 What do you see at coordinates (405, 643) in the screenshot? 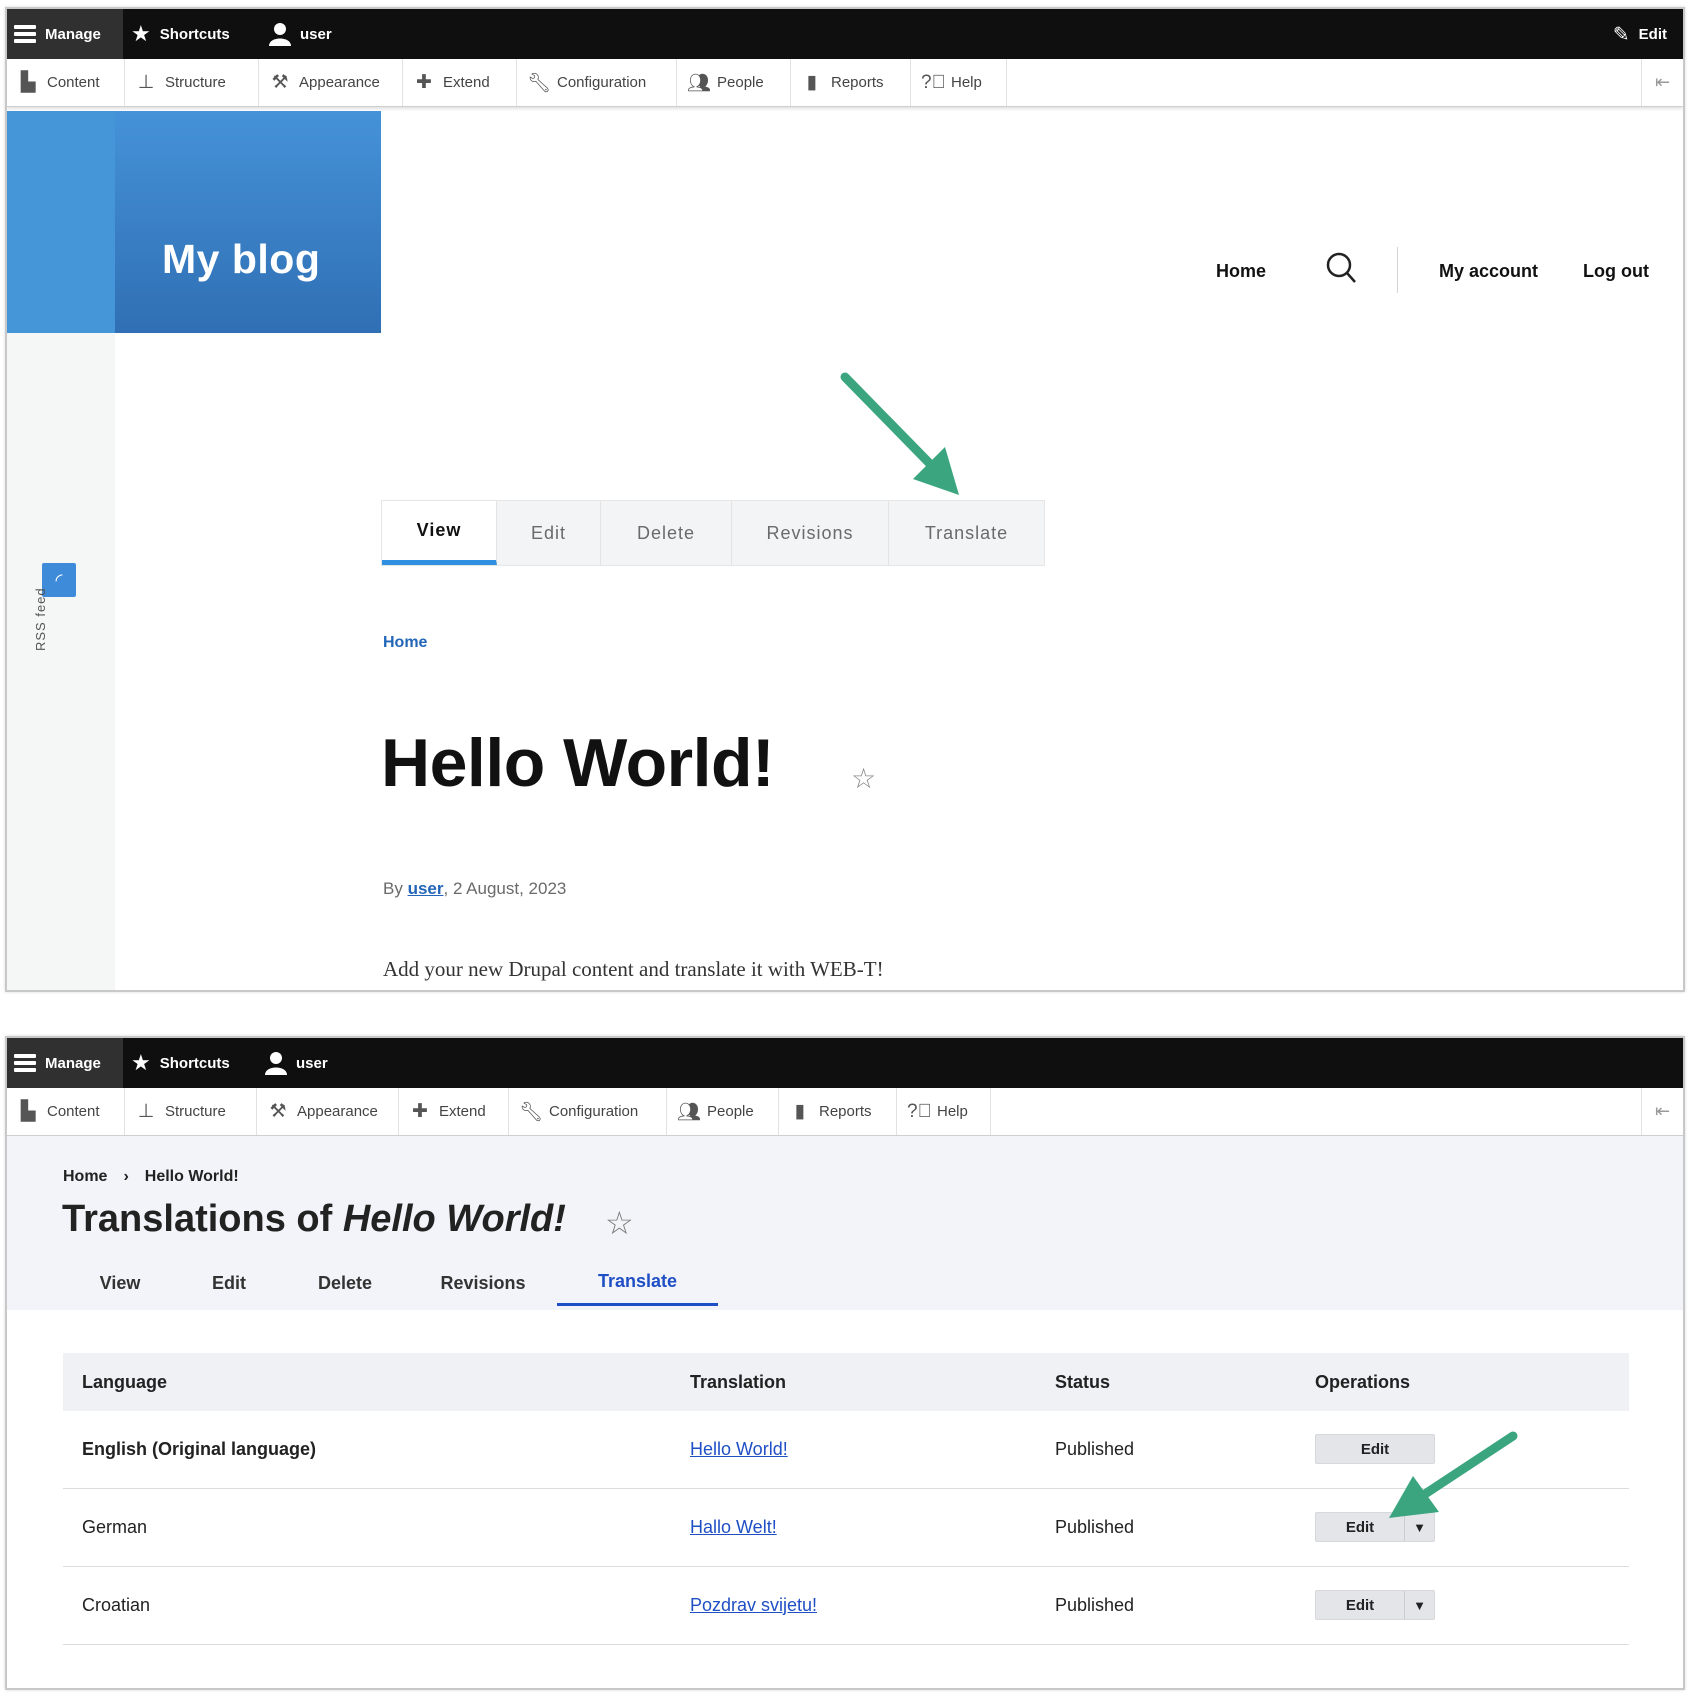
I see `breadcrumb: Home` at bounding box center [405, 643].